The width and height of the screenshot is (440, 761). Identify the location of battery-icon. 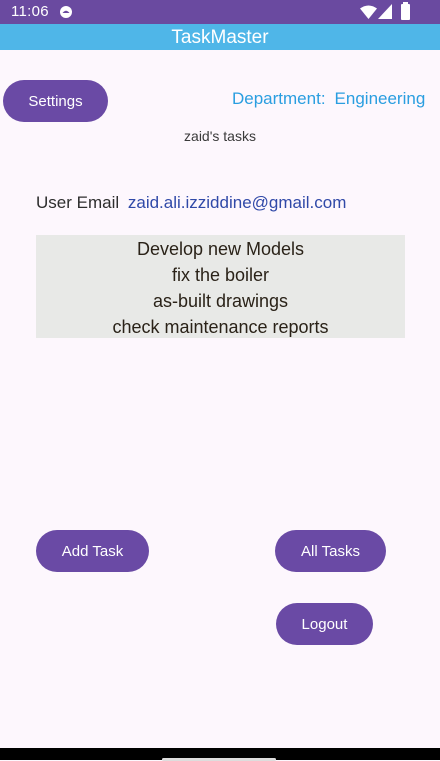
(405, 11).